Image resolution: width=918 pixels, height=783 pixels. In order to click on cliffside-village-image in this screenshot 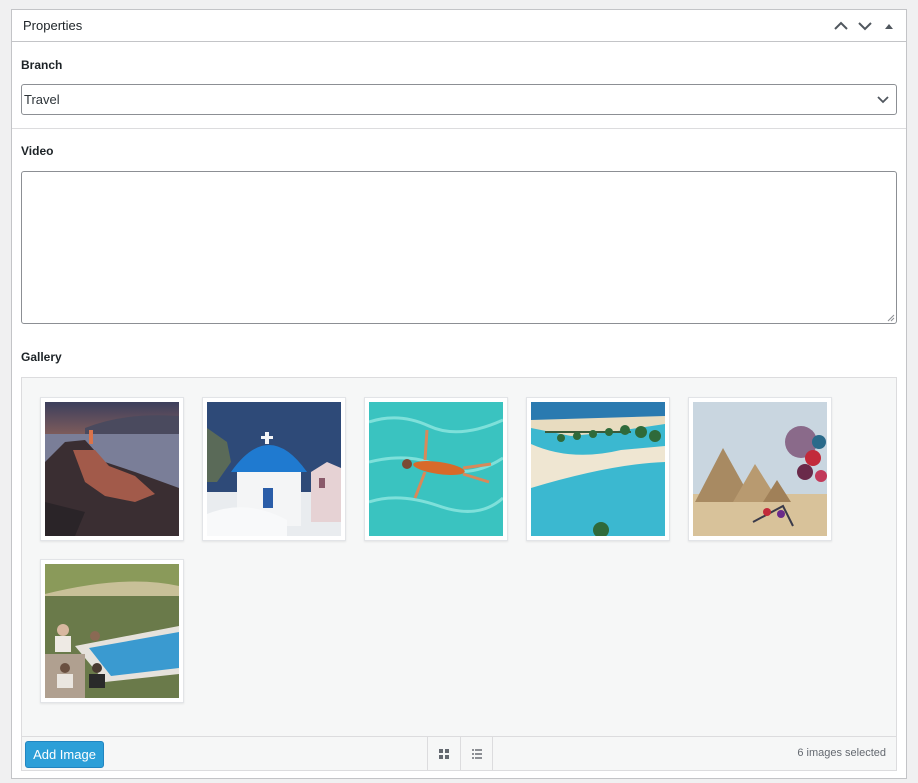, I will do `click(112, 469)`.